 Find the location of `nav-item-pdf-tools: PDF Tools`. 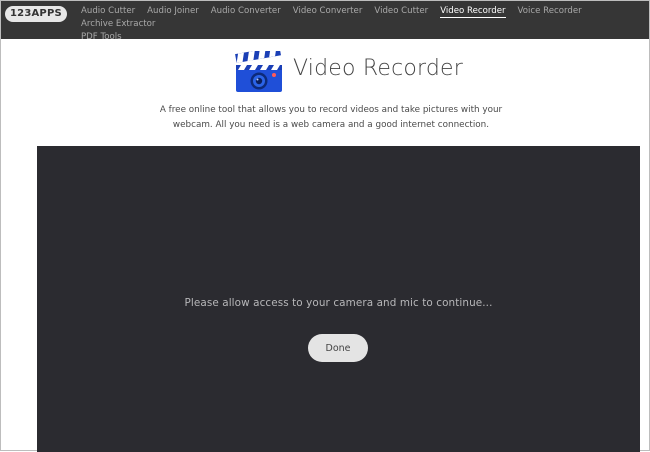

nav-item-pdf-tools: PDF Tools is located at coordinates (101, 37).